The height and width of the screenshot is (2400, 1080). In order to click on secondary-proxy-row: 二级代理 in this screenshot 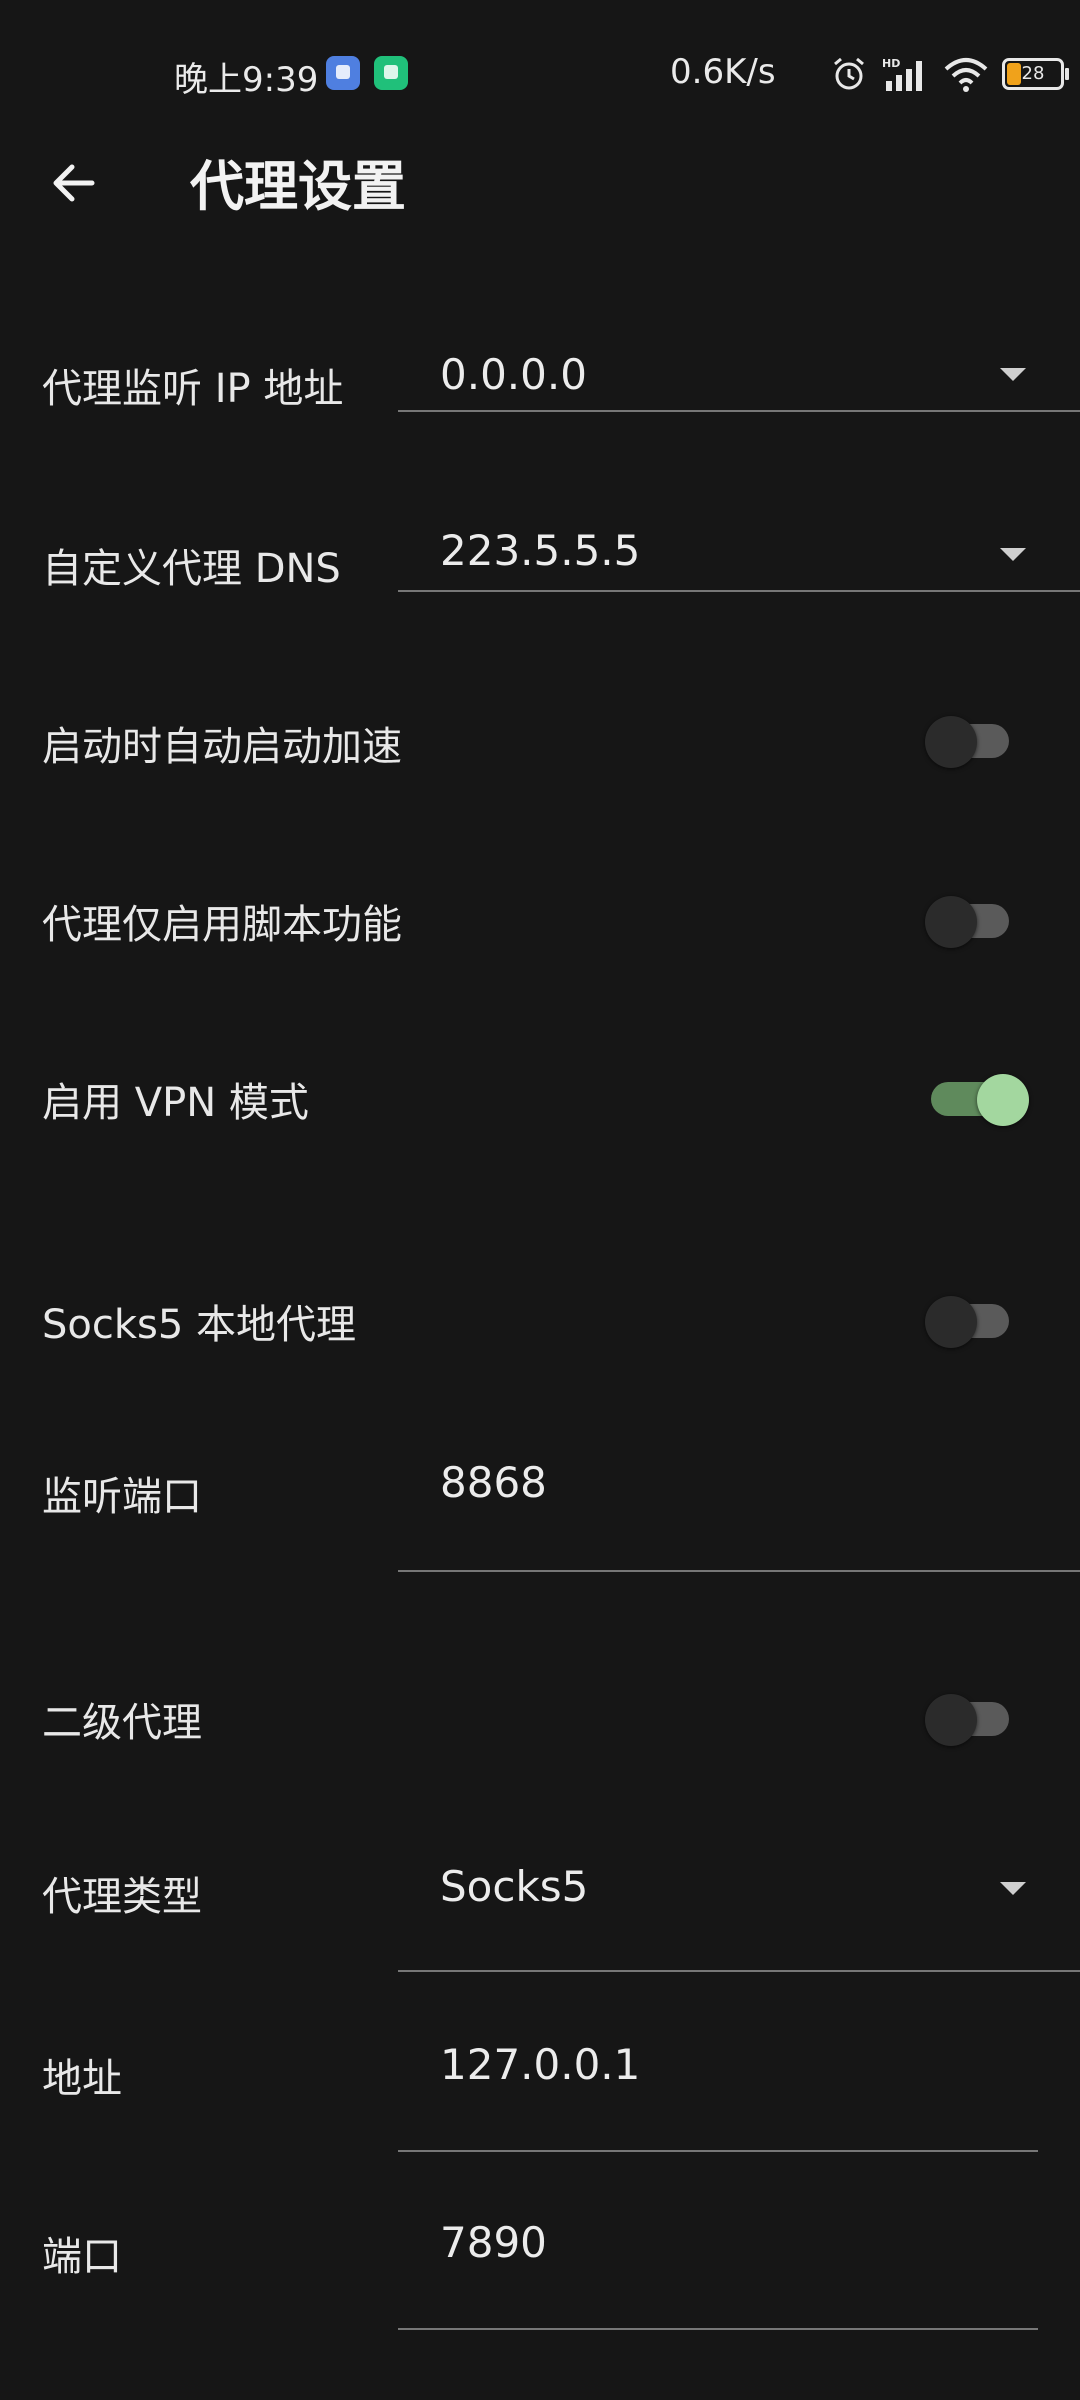, I will do `click(540, 1720)`.